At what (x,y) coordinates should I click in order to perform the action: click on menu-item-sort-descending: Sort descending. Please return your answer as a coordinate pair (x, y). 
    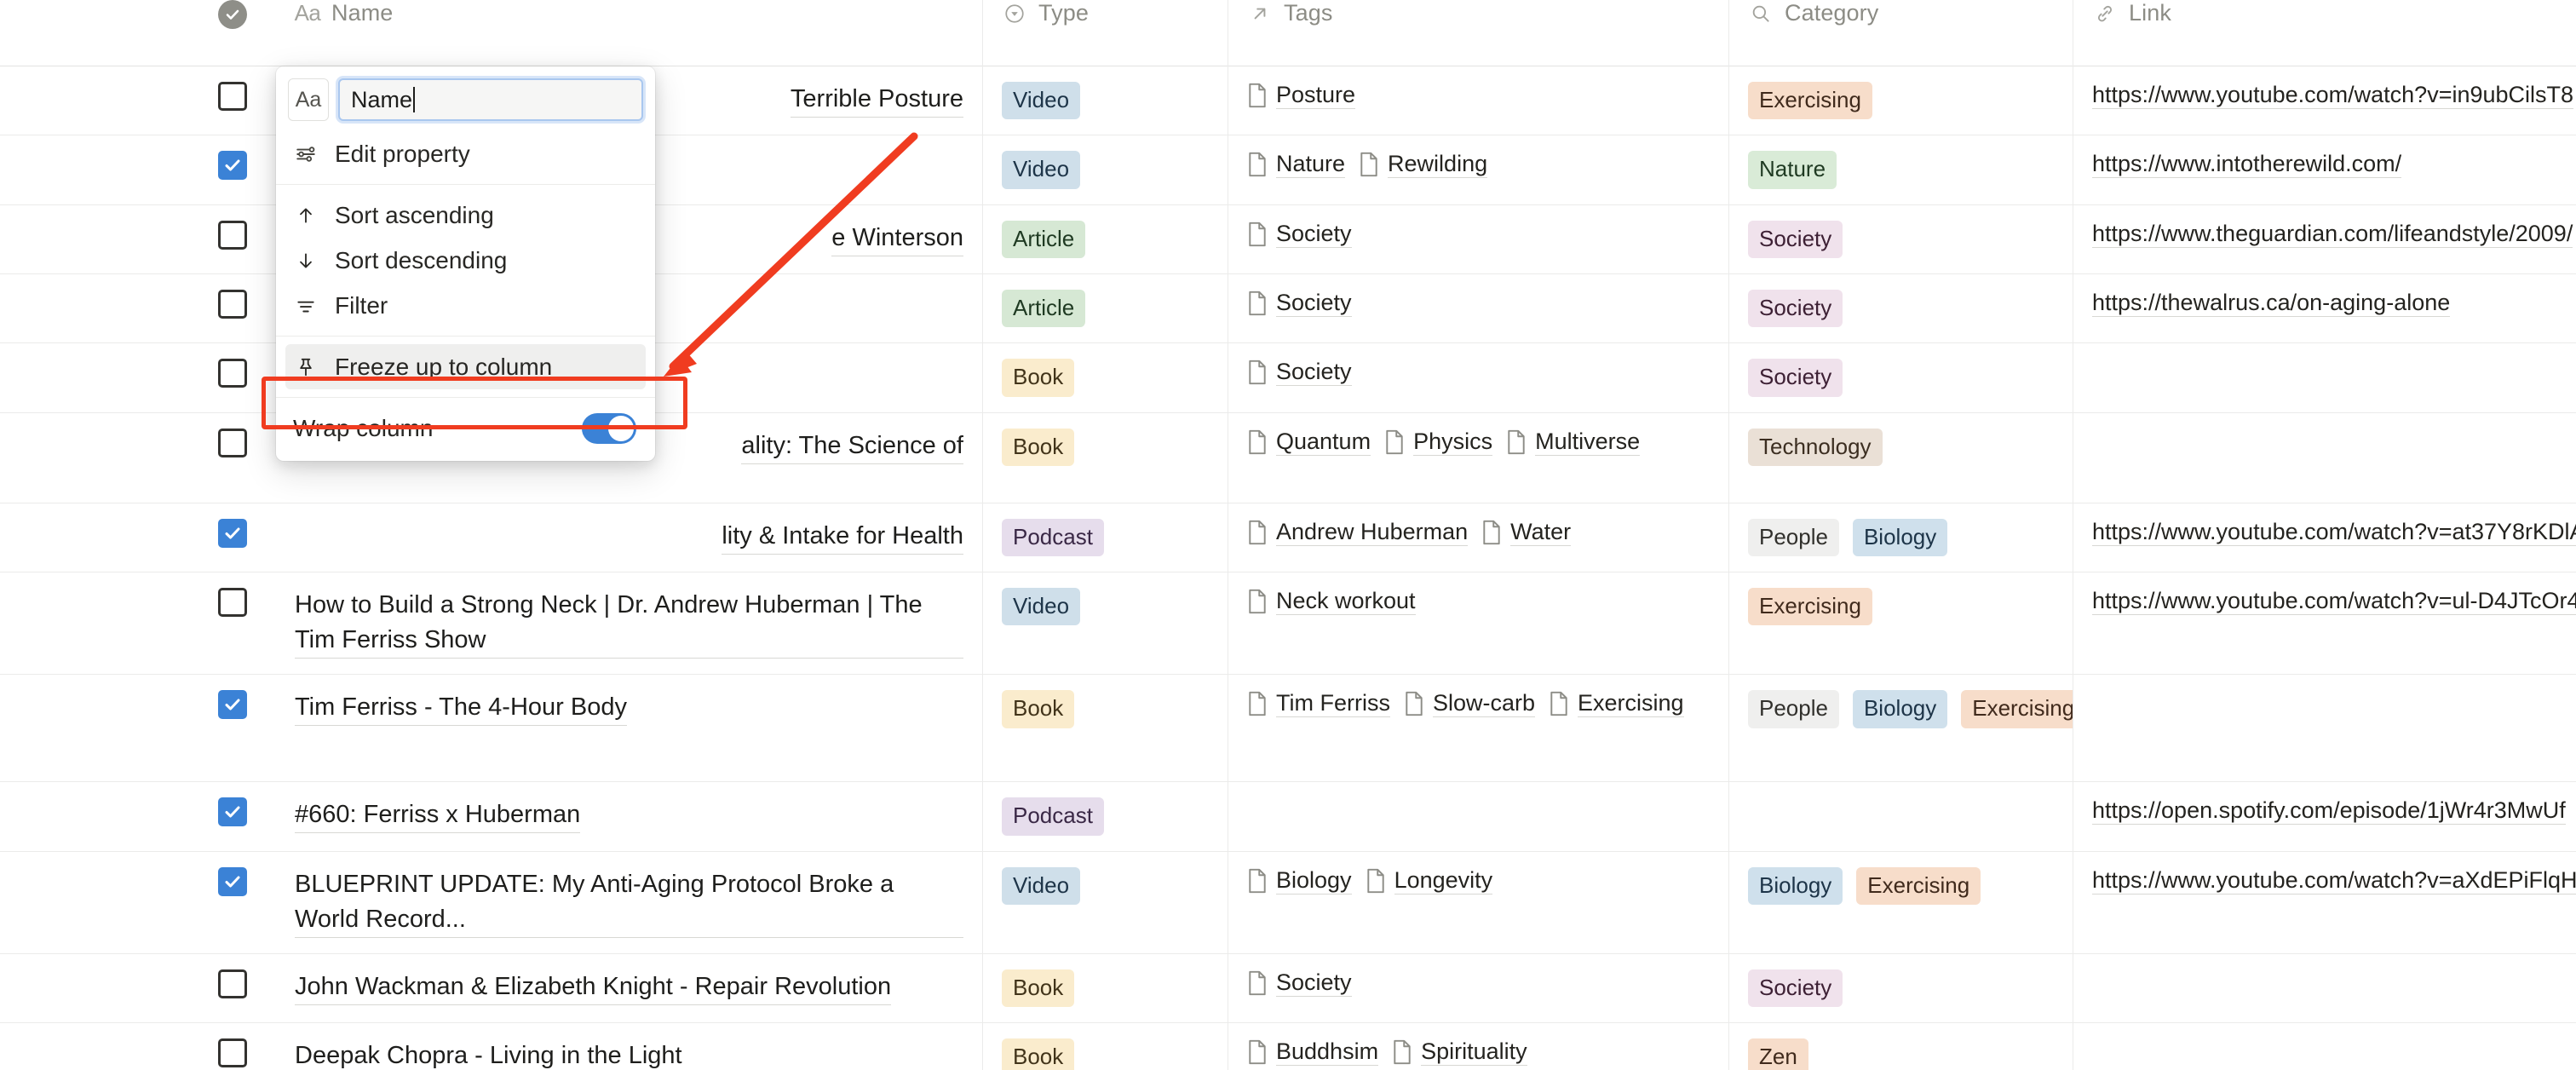
    Looking at the image, I should click on (466, 260).